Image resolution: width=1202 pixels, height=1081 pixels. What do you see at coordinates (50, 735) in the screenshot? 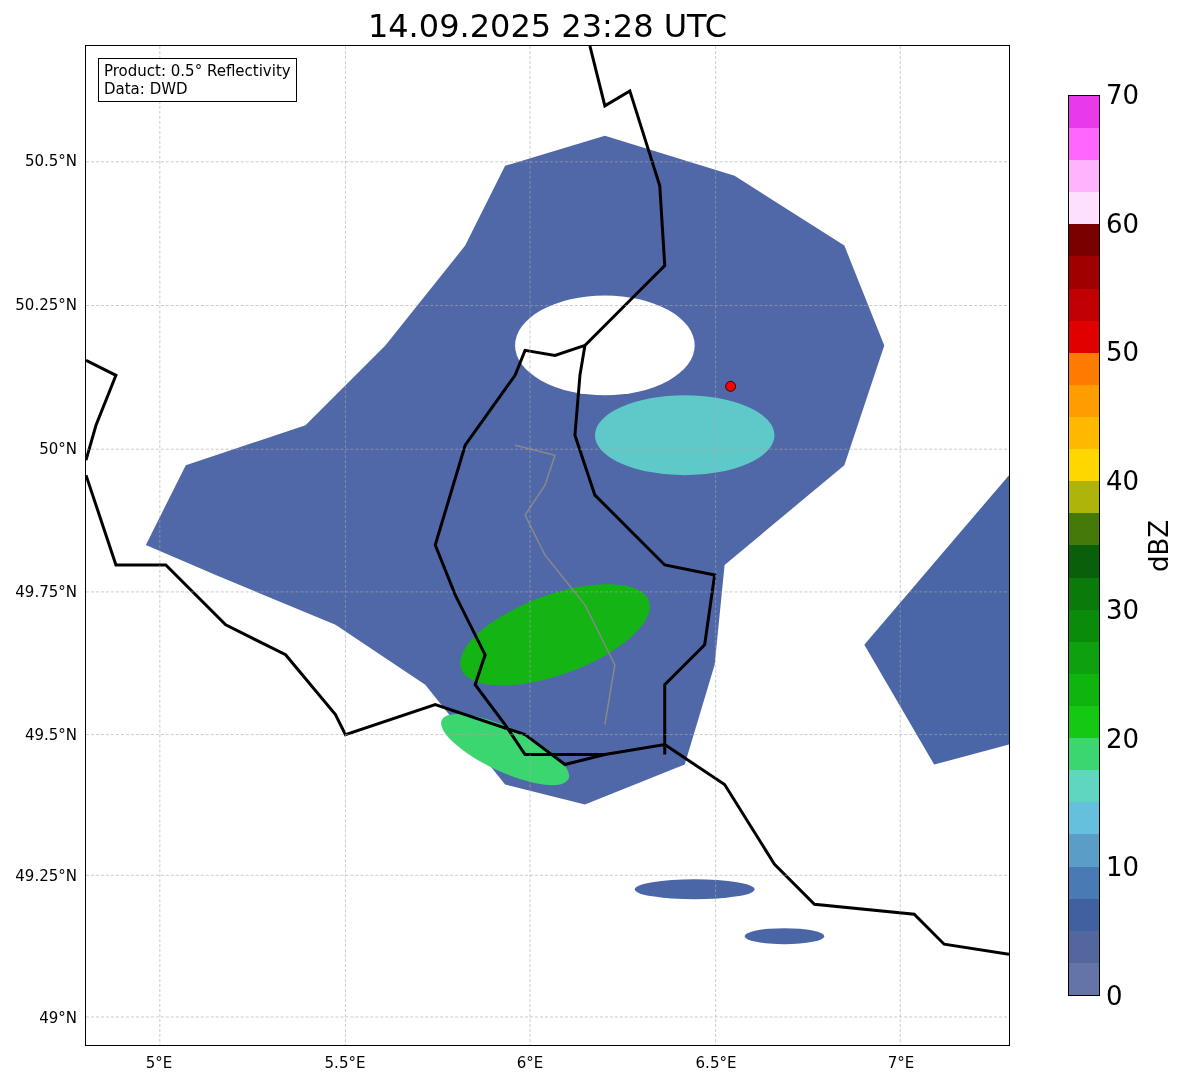
I see `axis-tick-label: 49.5°N` at bounding box center [50, 735].